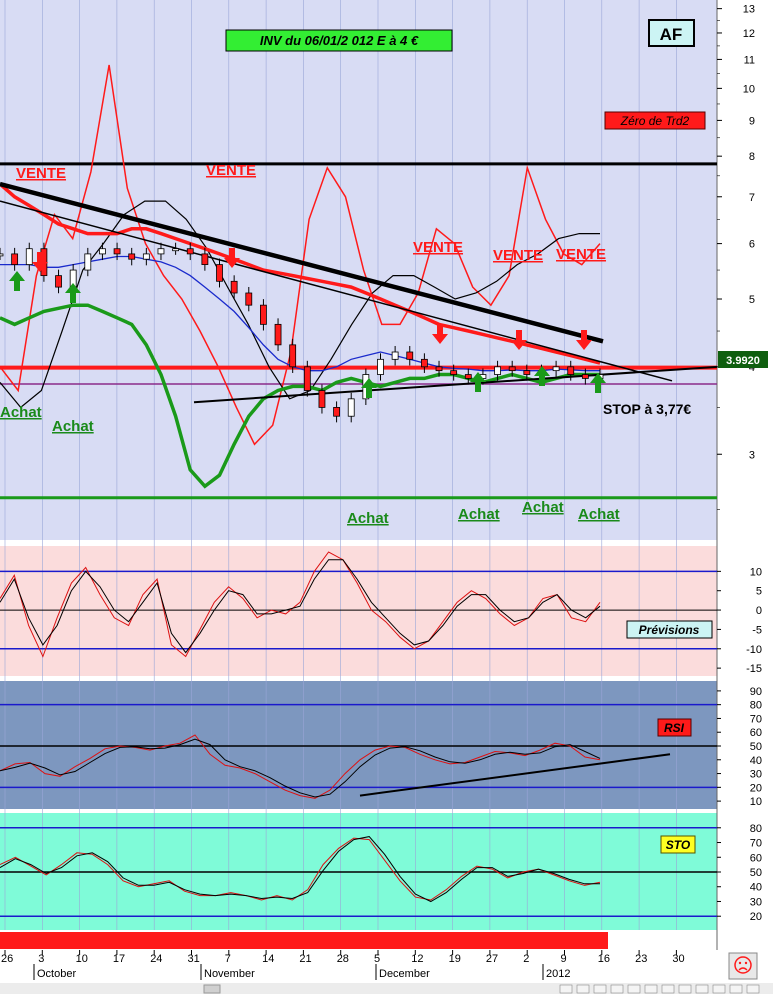 This screenshot has height=994, width=773. What do you see at coordinates (73, 426) in the screenshot?
I see `achat-label-2: Achat` at bounding box center [73, 426].